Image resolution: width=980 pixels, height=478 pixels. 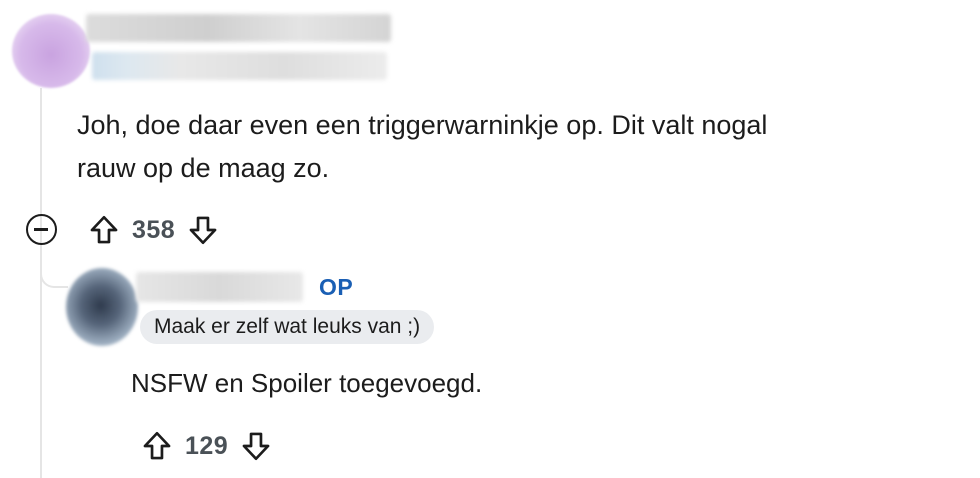 What do you see at coordinates (336, 287) in the screenshot?
I see `op-badge: OP` at bounding box center [336, 287].